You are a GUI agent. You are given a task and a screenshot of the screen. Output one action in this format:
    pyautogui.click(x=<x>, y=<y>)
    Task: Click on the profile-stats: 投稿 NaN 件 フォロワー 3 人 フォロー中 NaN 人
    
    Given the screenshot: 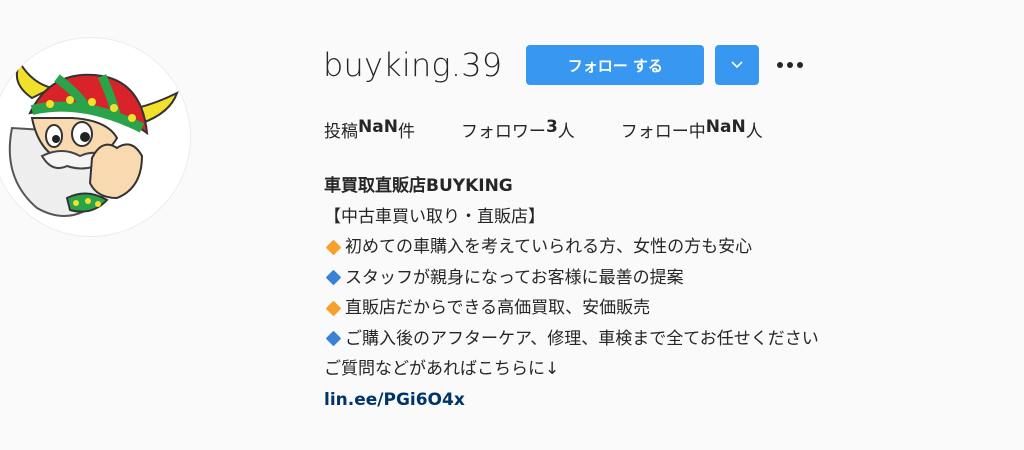 What is the action you would take?
    pyautogui.click(x=566, y=129)
    